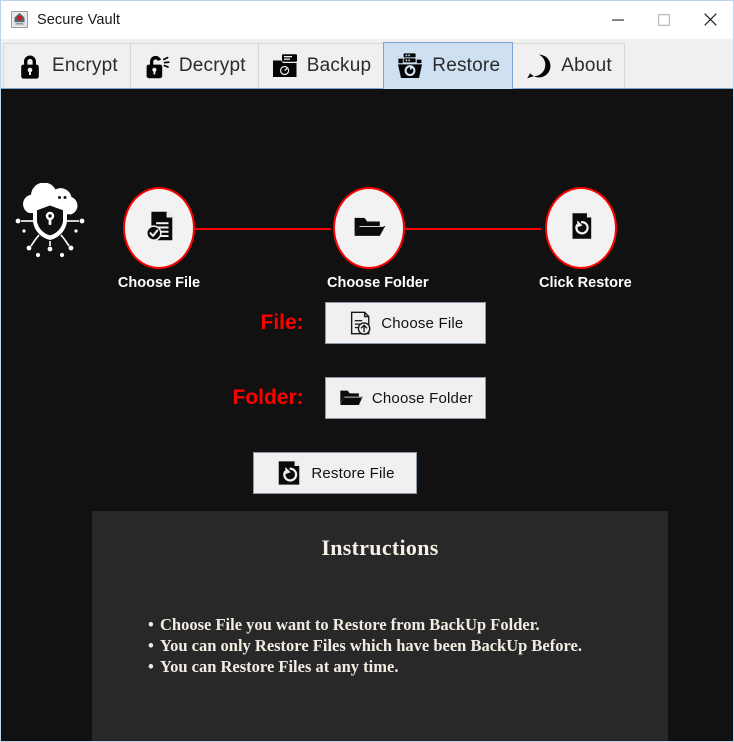 This screenshot has height=742, width=734. What do you see at coordinates (422, 323) in the screenshot?
I see `choose-file-button-label: Choose File` at bounding box center [422, 323].